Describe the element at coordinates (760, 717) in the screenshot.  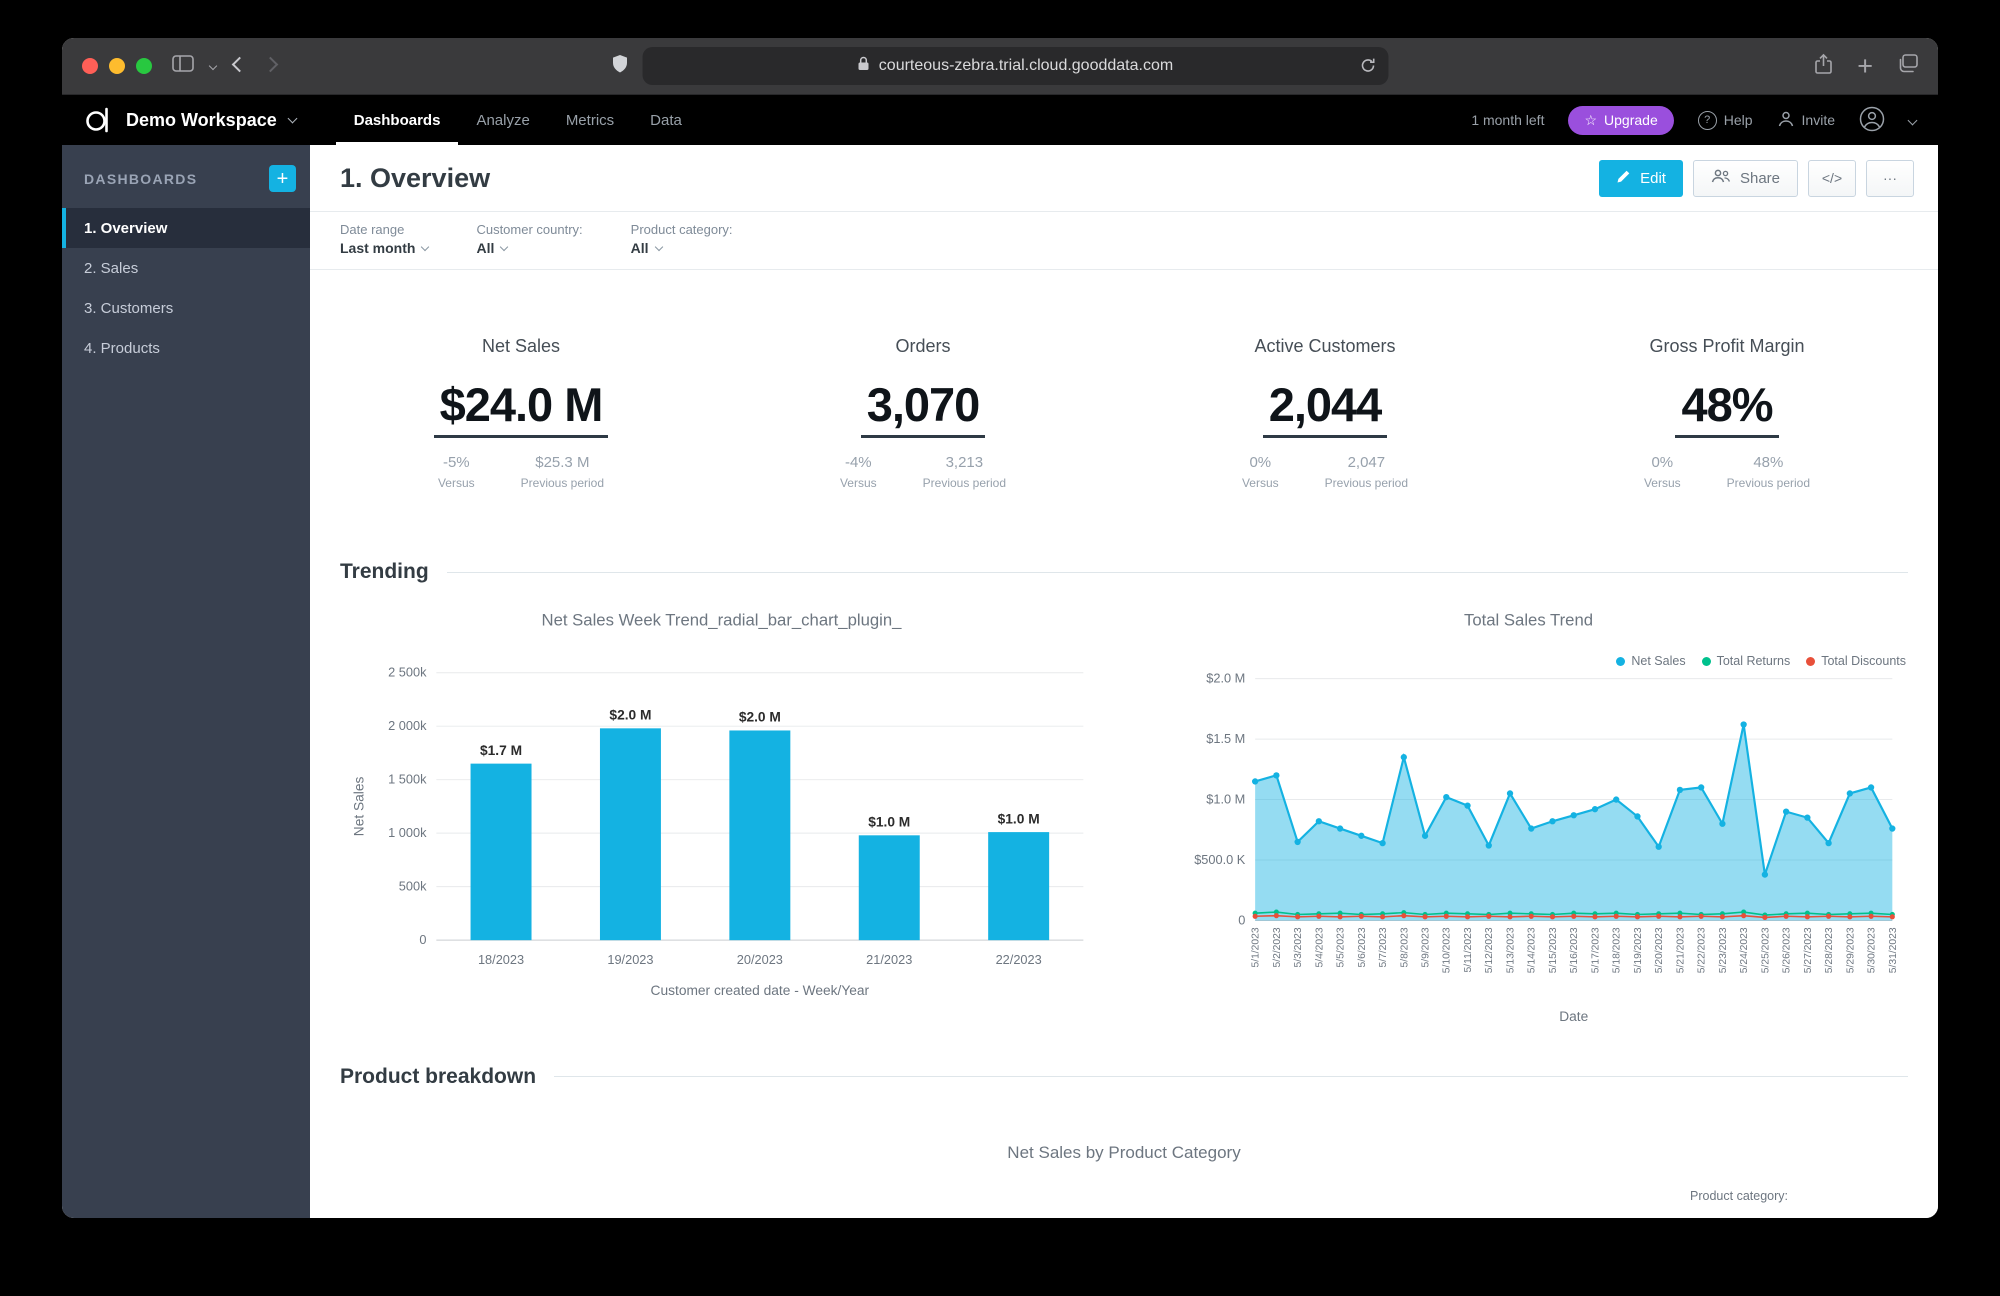
I see `svg-text: $2.0 M` at that location.